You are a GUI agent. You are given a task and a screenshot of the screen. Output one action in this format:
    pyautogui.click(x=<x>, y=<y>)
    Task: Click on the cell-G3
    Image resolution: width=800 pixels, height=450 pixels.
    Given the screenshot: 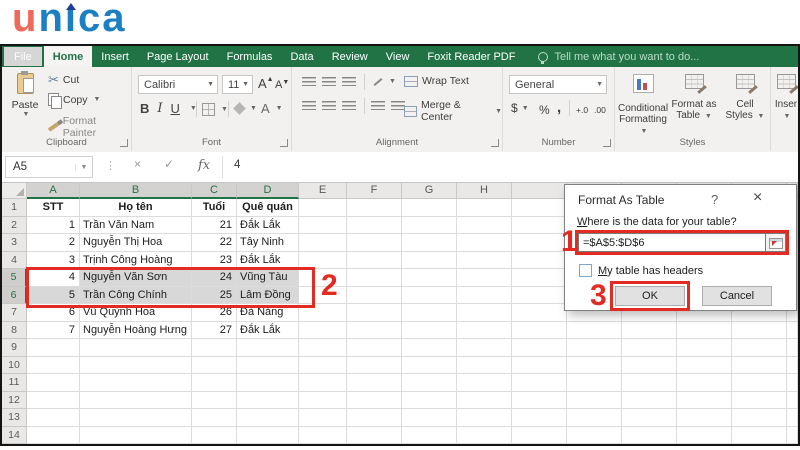 What is the action you would take?
    pyautogui.click(x=429, y=243)
    